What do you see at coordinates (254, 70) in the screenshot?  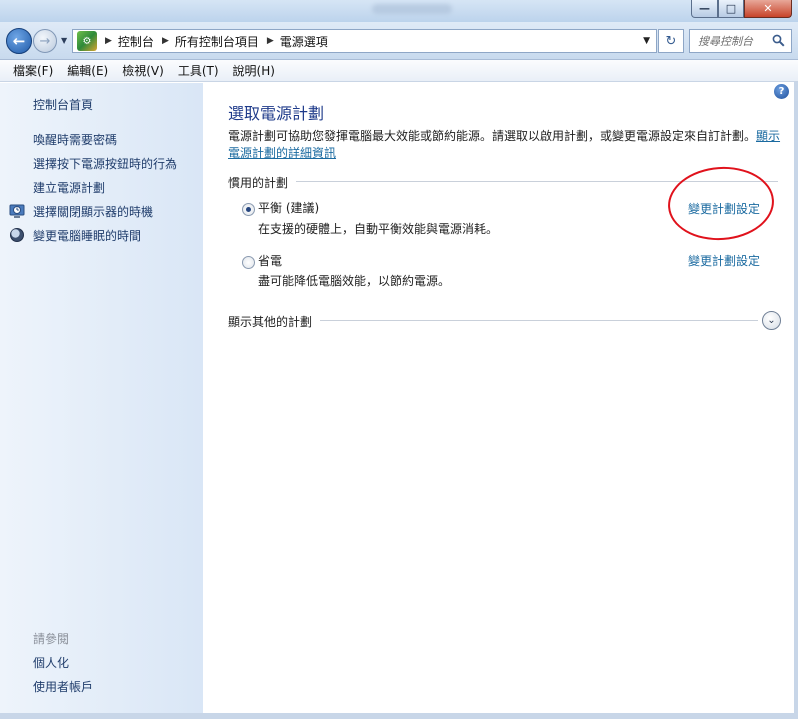 I see `menu-help: 說明(H)` at bounding box center [254, 70].